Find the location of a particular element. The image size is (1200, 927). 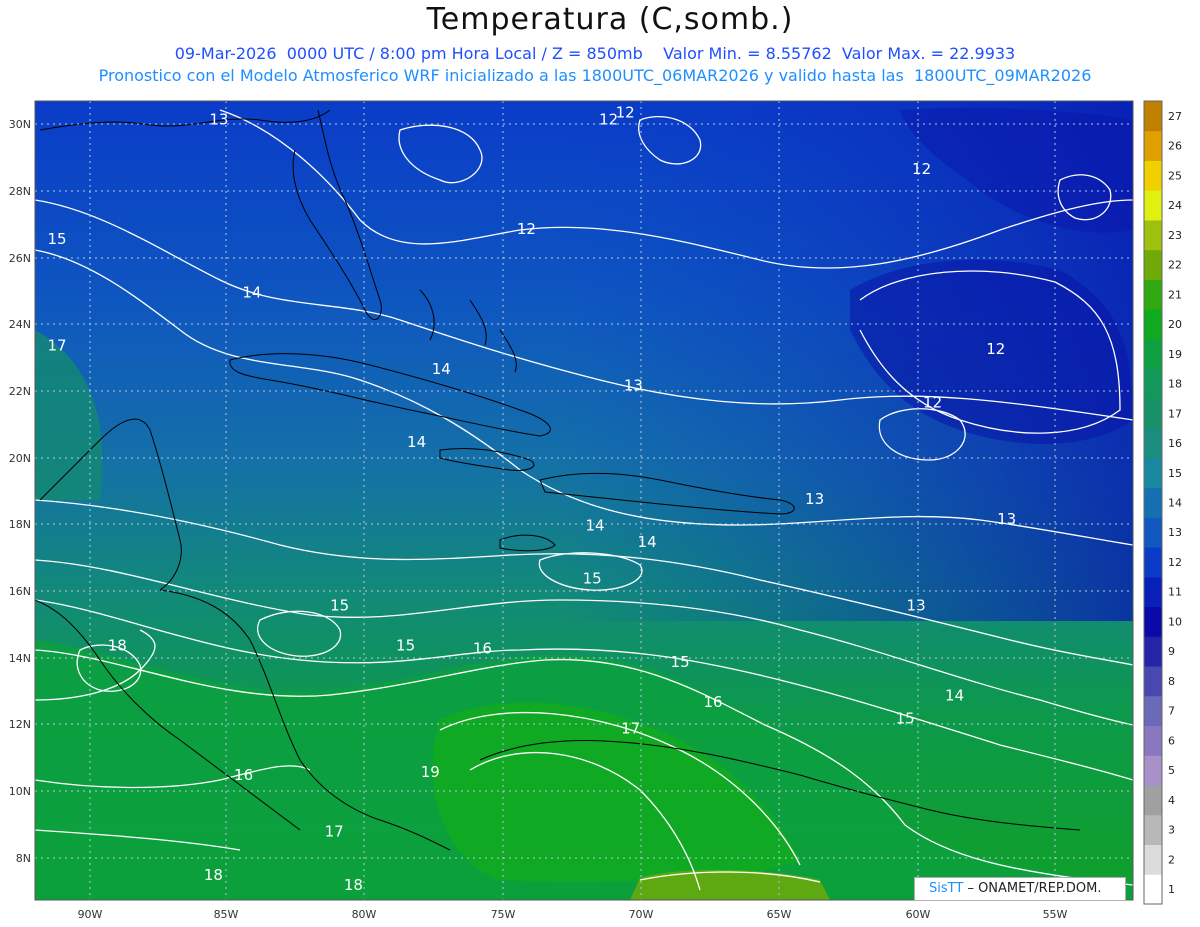

lat-tick-label: 10N is located at coordinates (20, 791).